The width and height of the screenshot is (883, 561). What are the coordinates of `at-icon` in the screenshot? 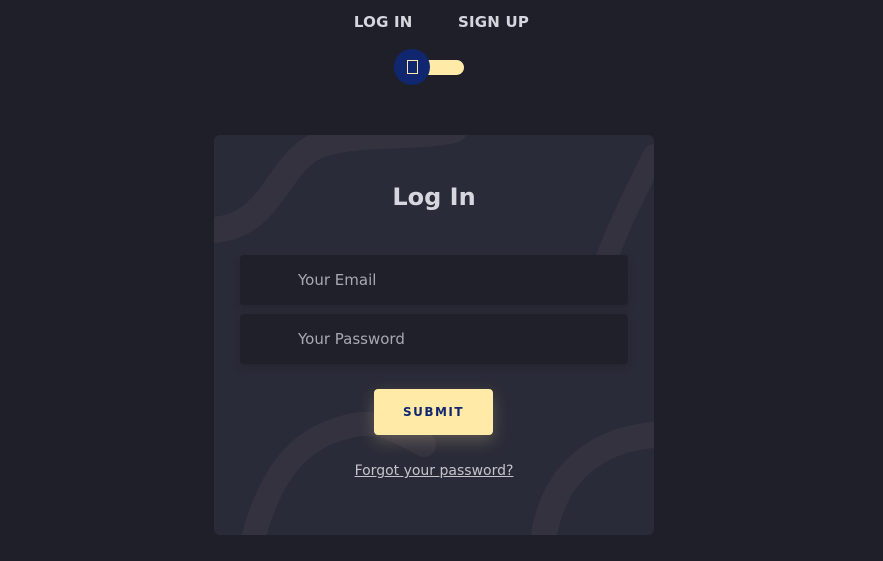 It's located at (268, 280).